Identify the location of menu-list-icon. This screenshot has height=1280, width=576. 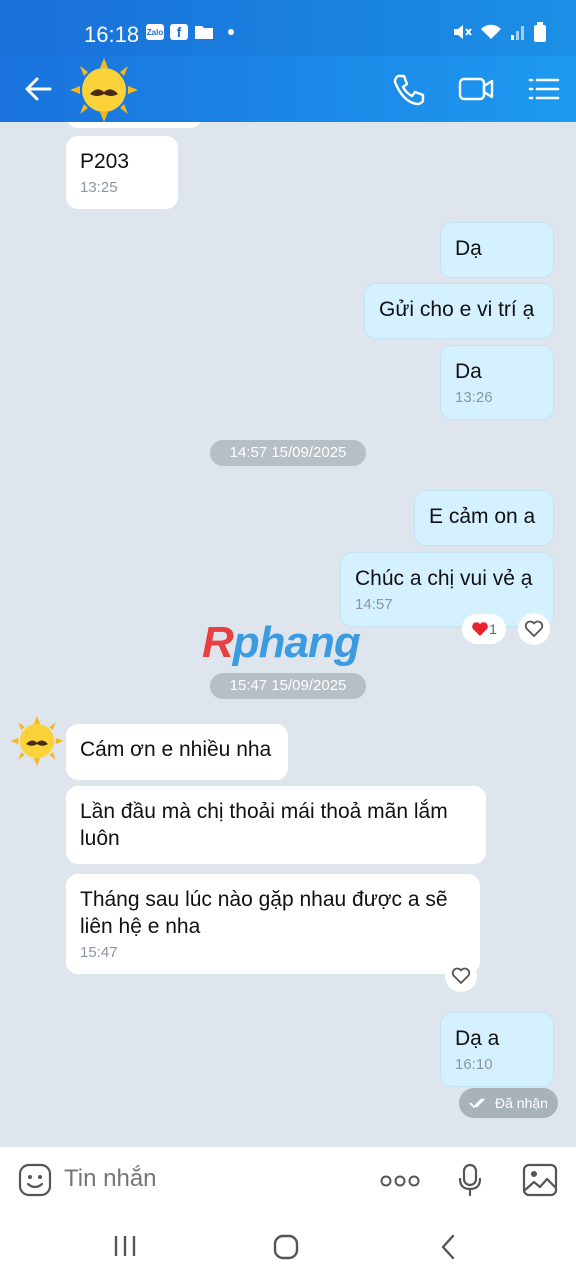
(544, 89).